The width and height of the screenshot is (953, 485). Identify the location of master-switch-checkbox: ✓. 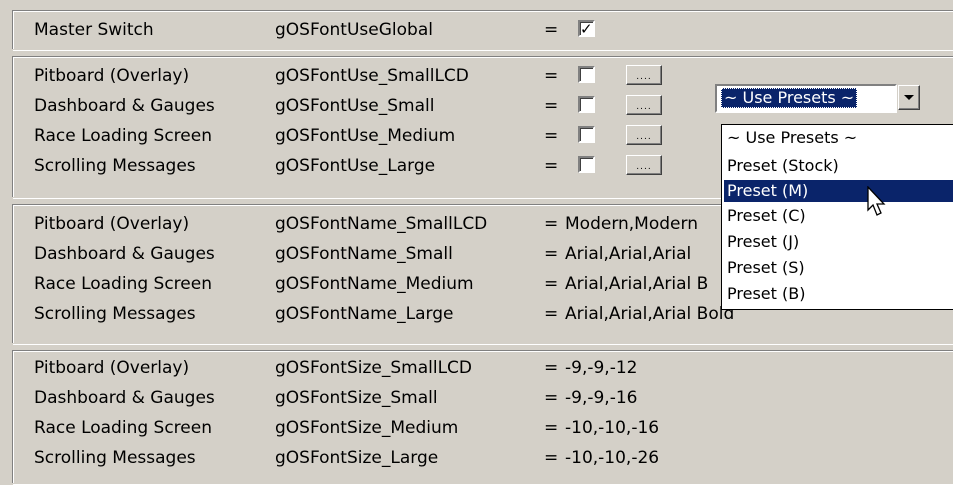
(586, 29).